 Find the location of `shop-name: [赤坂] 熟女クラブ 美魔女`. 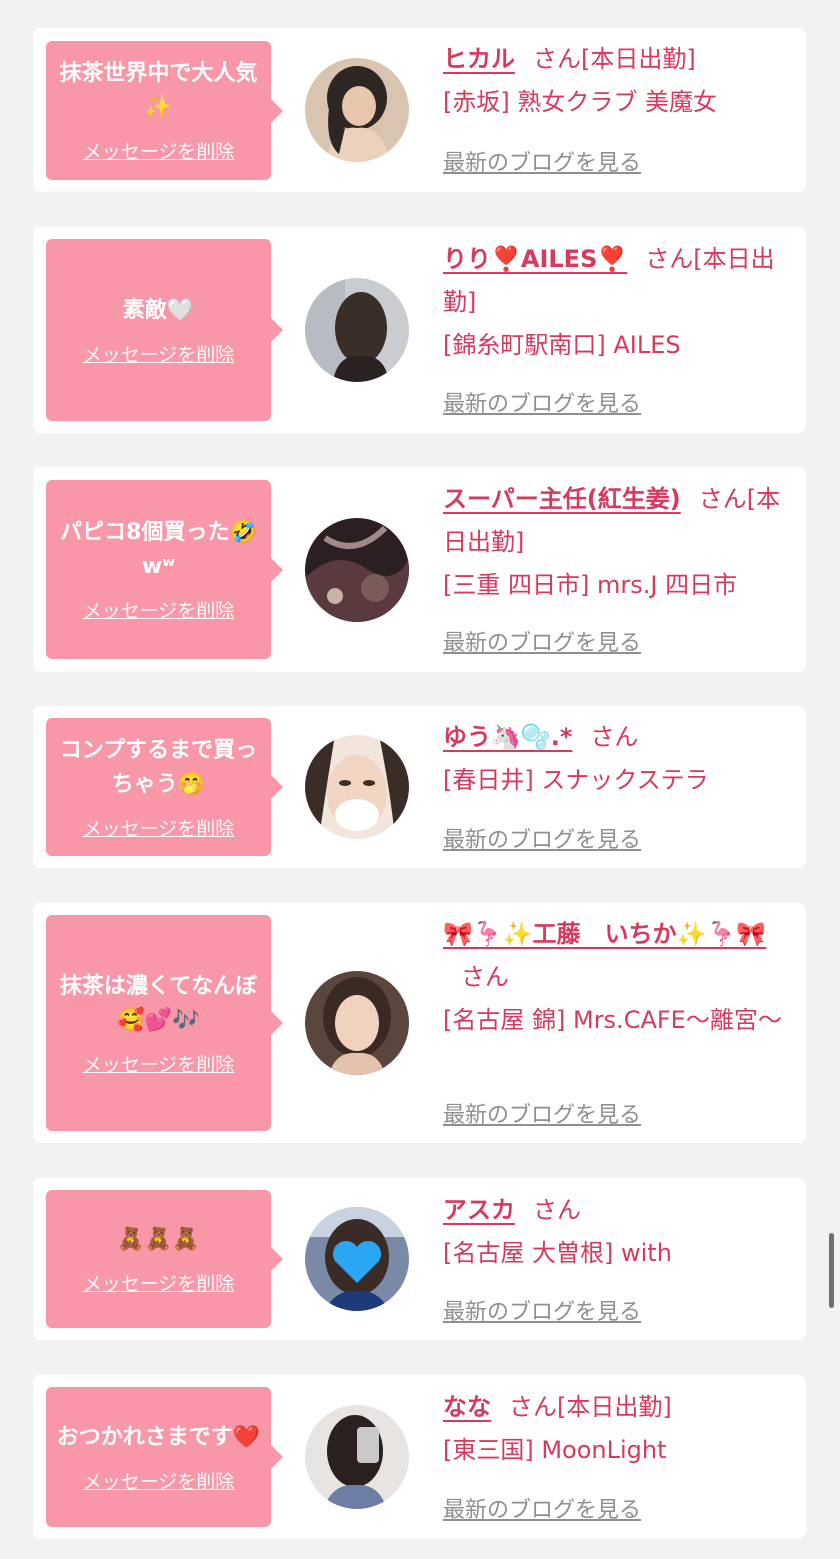

shop-name: [赤坂] 熟女クラブ 美魔女 is located at coordinates (580, 102).